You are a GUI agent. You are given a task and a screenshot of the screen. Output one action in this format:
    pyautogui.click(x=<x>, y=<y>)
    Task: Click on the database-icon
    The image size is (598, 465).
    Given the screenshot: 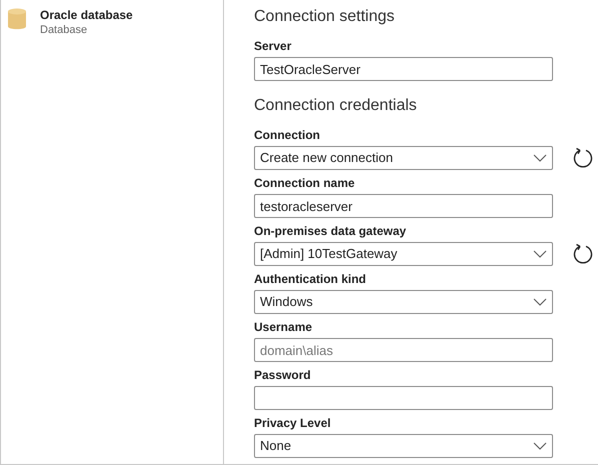 What is the action you would take?
    pyautogui.click(x=17, y=19)
    